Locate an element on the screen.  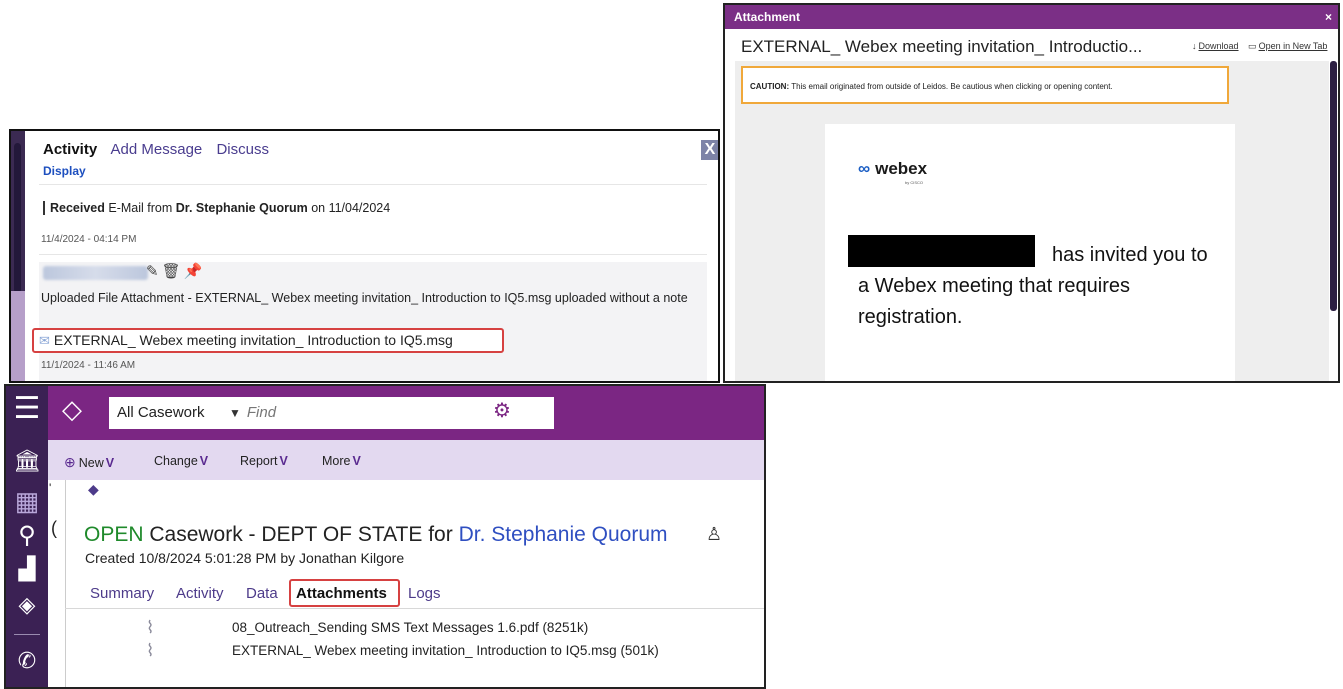
open-new-tab-link: Open in New Tab is located at coordinates (1293, 46).